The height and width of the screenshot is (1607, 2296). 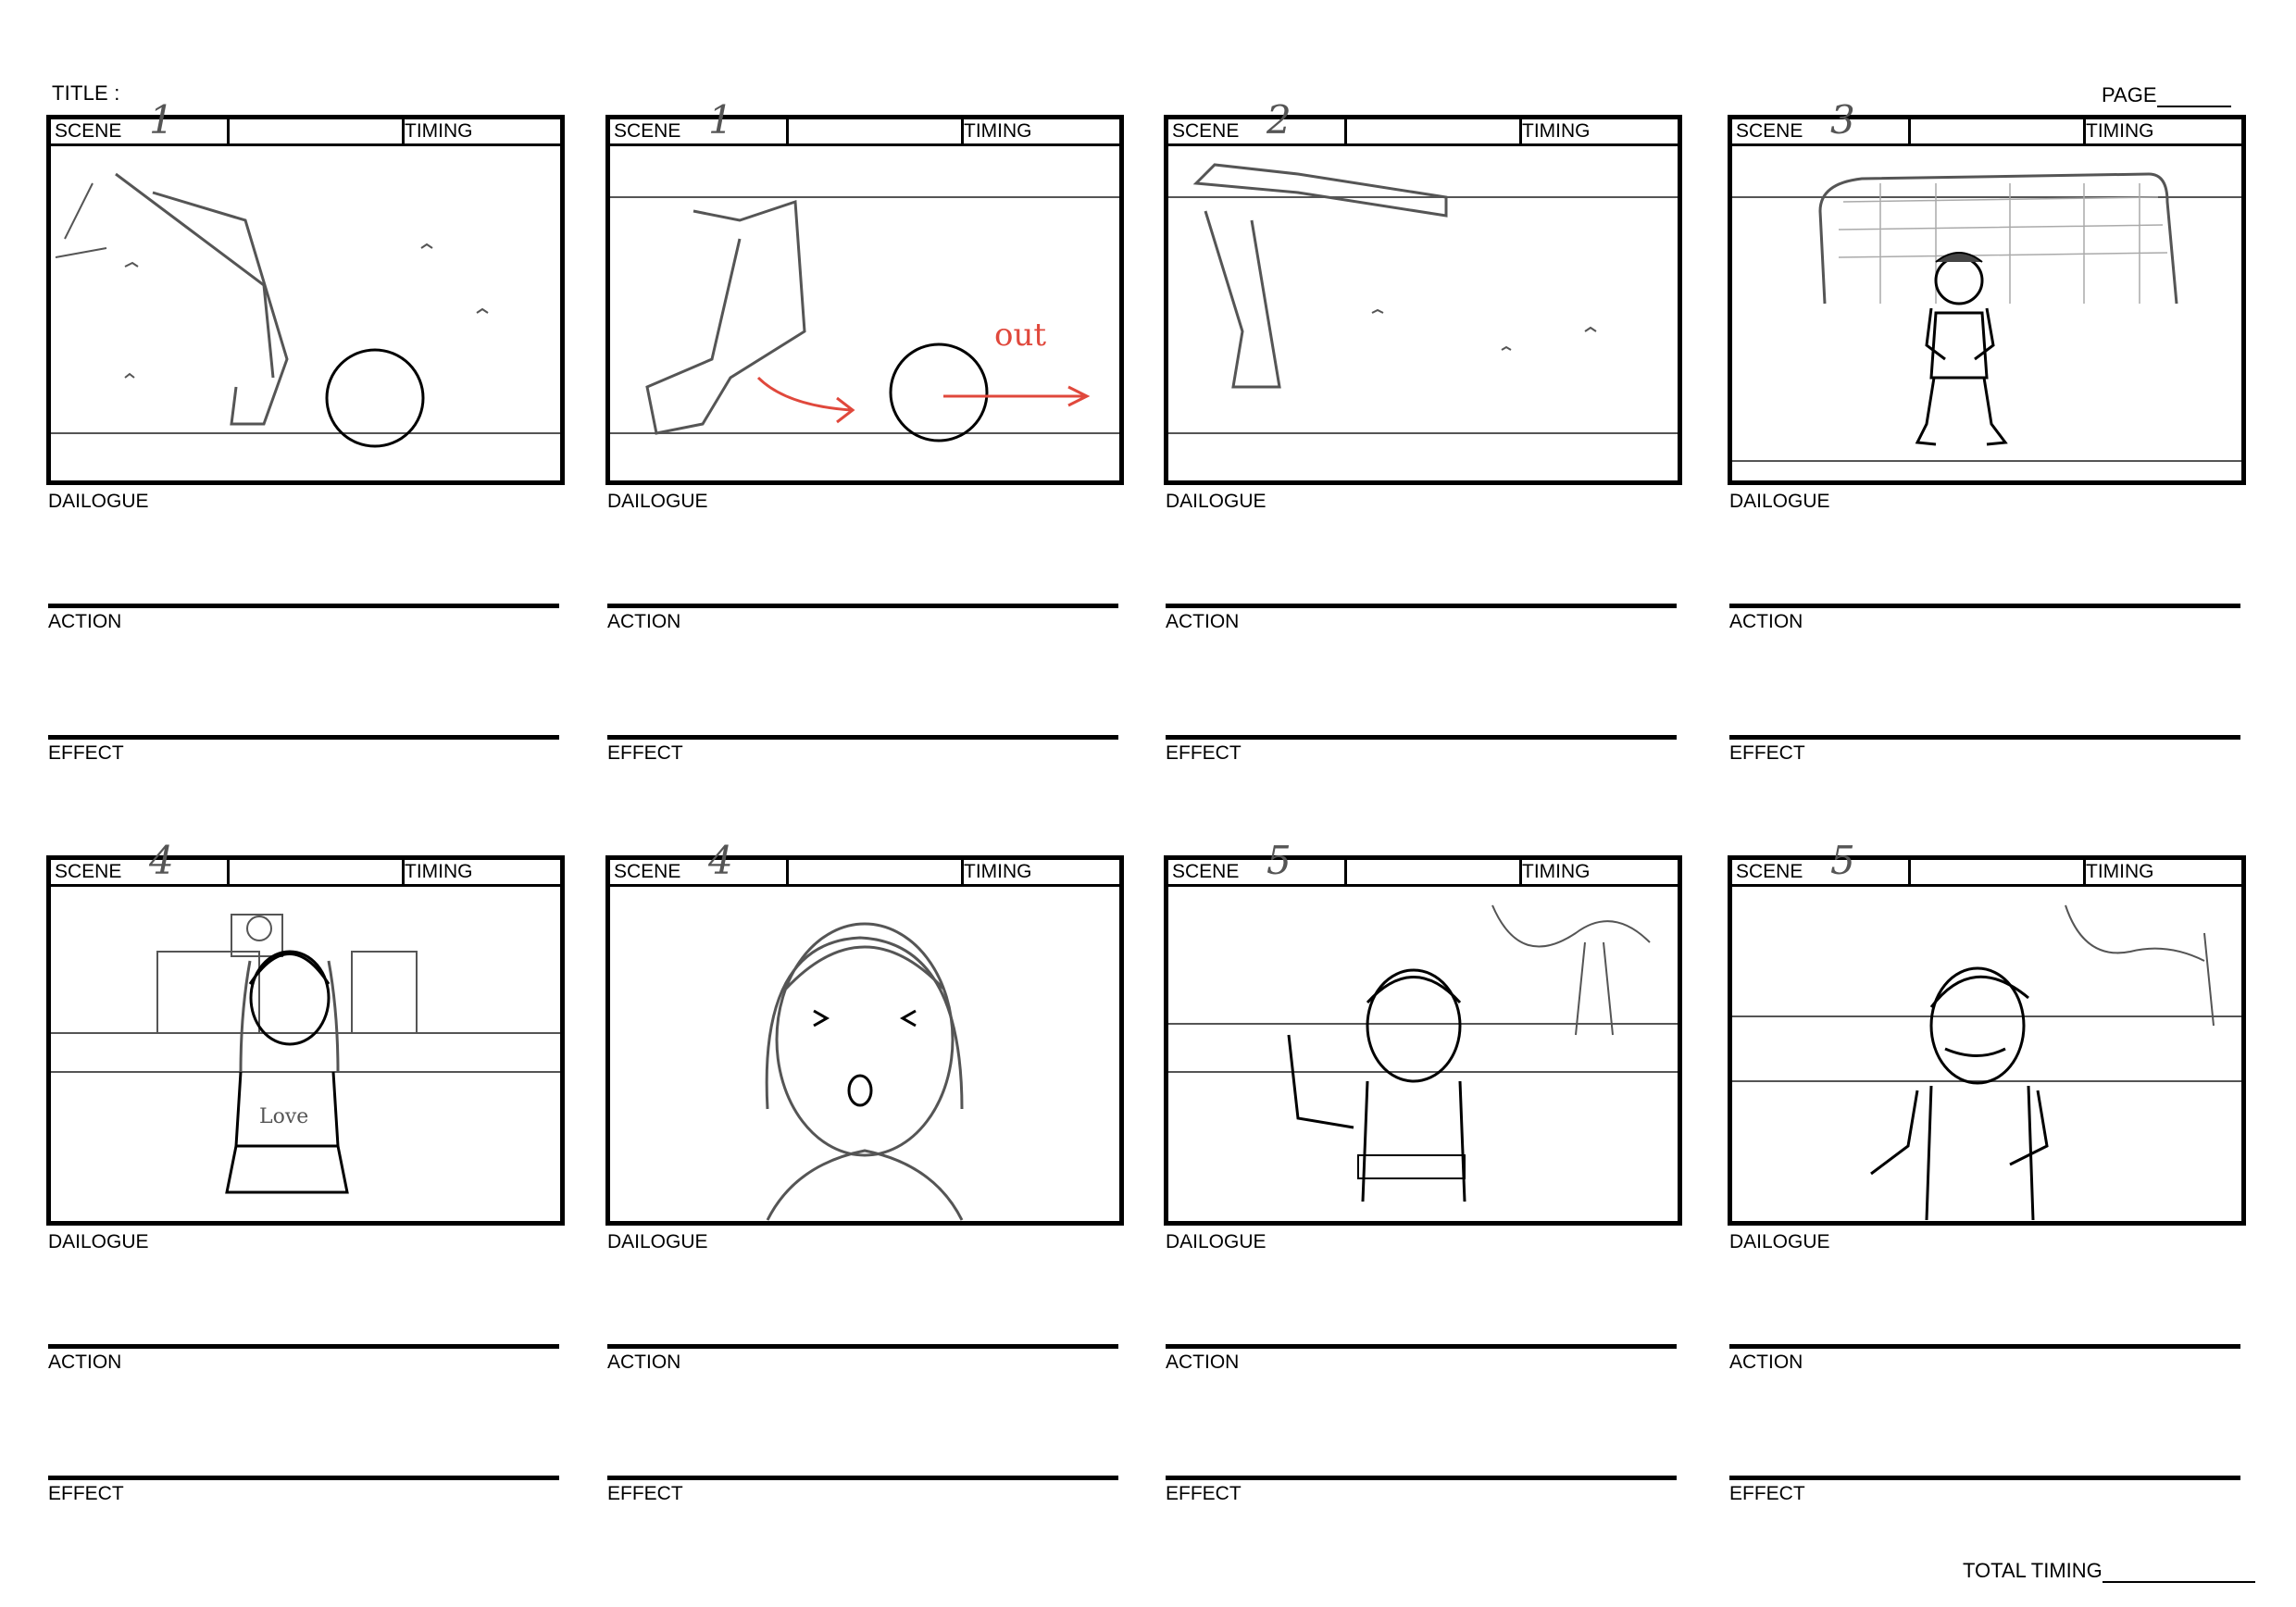 I want to click on total-timing-field: TOTAL TIMING, so click(x=2109, y=1571).